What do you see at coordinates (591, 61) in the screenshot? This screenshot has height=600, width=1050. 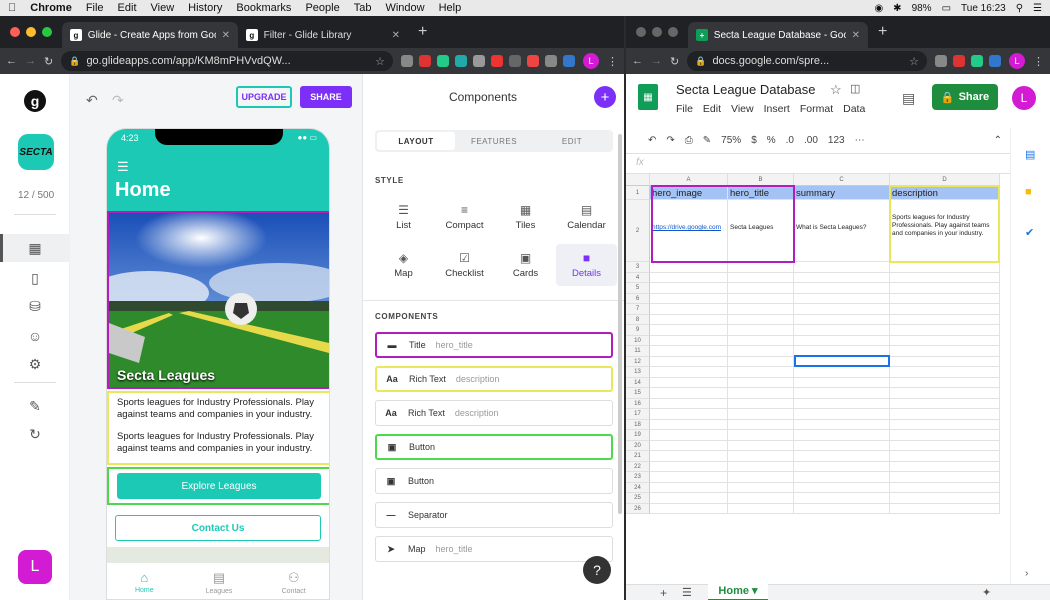 I see `profile-avatar: L` at bounding box center [591, 61].